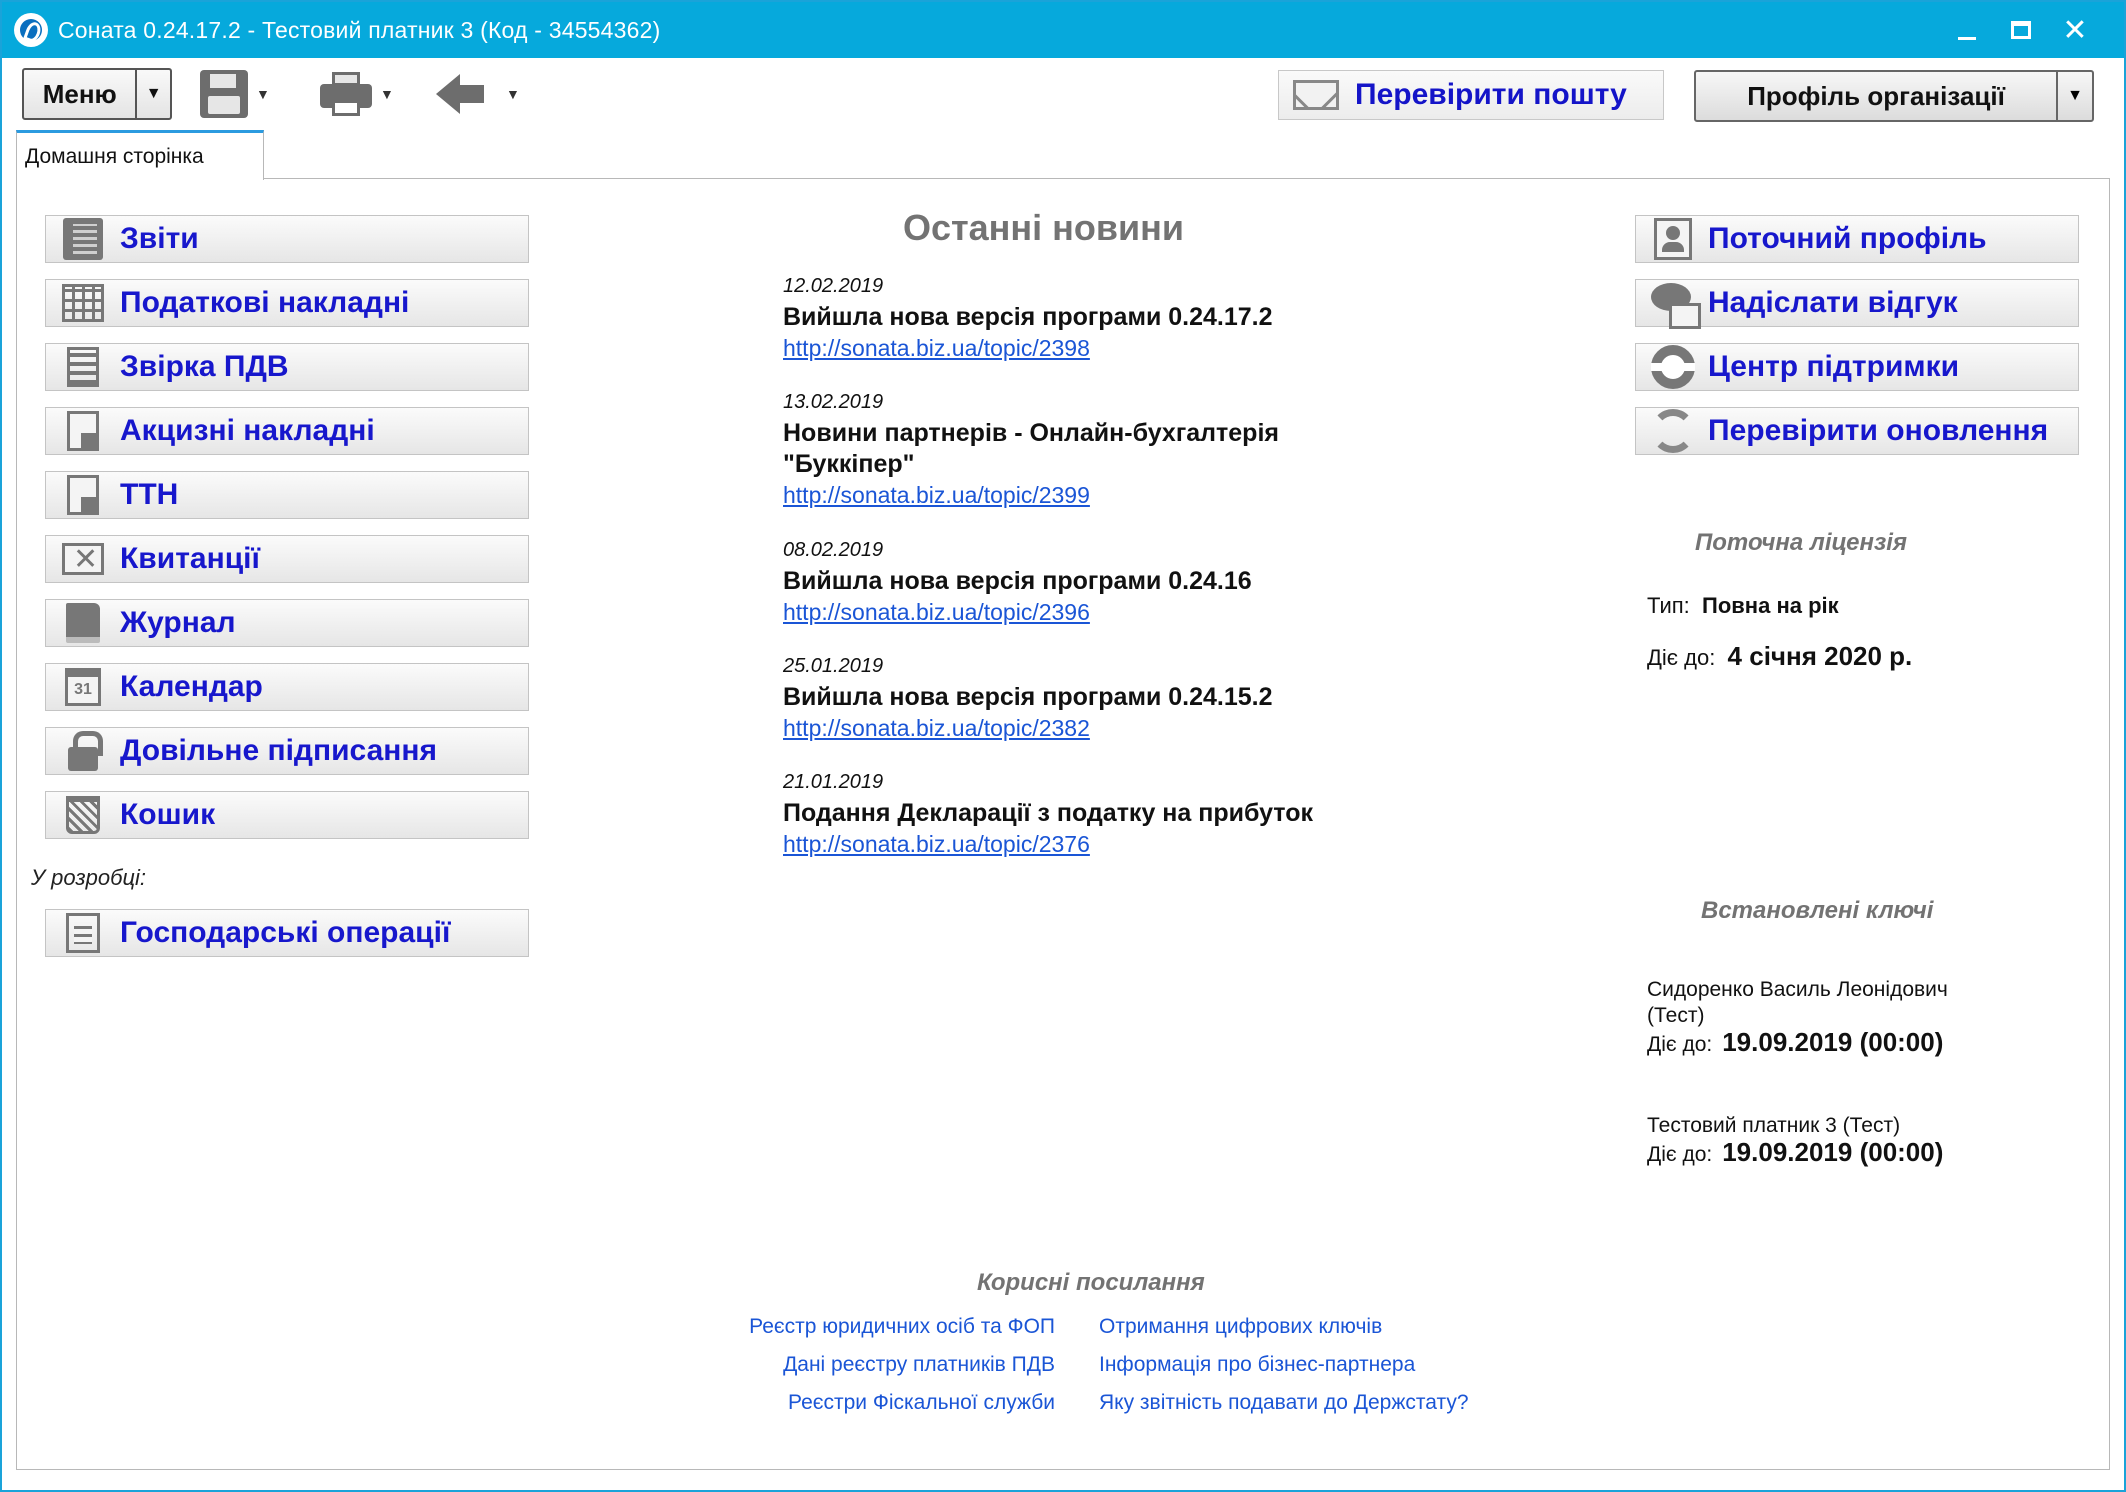 The height and width of the screenshot is (1492, 2126). I want to click on nav-item-label: Звірка ПДВ, so click(204, 366).